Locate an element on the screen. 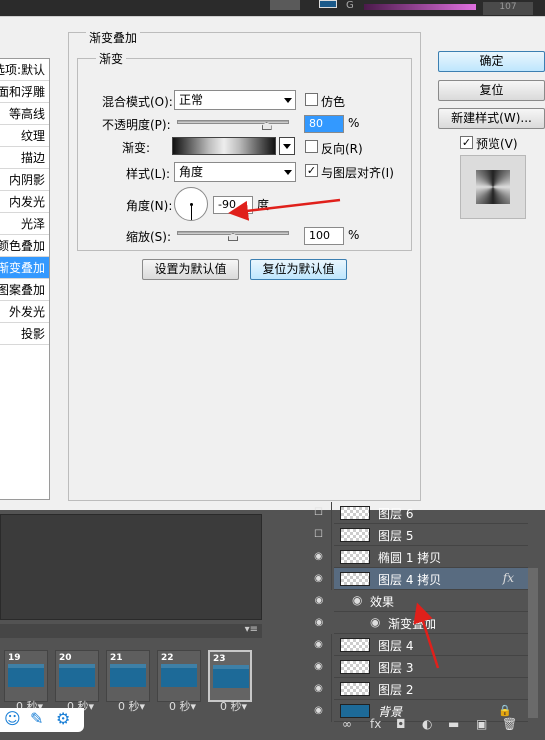 The width and height of the screenshot is (545, 740). style-select: 角度 is located at coordinates (235, 172).